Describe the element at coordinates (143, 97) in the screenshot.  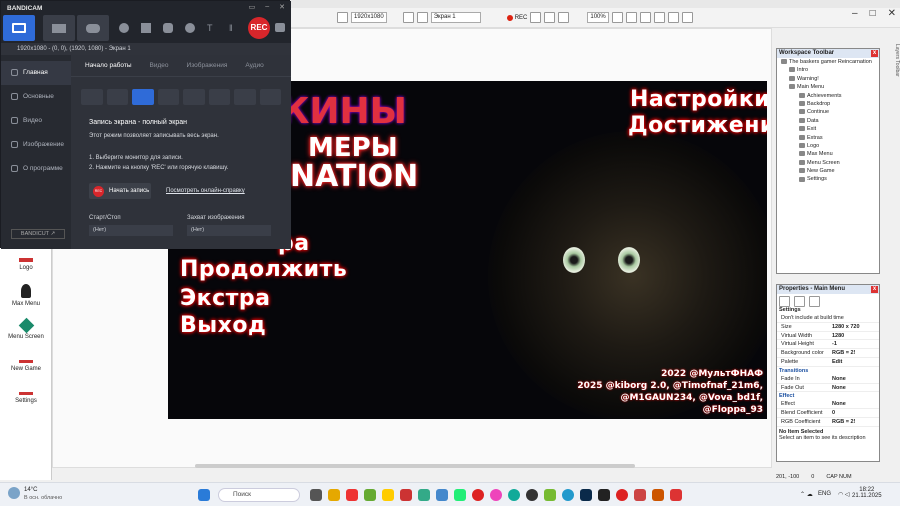
I see `fullscreen-mode-icon` at that location.